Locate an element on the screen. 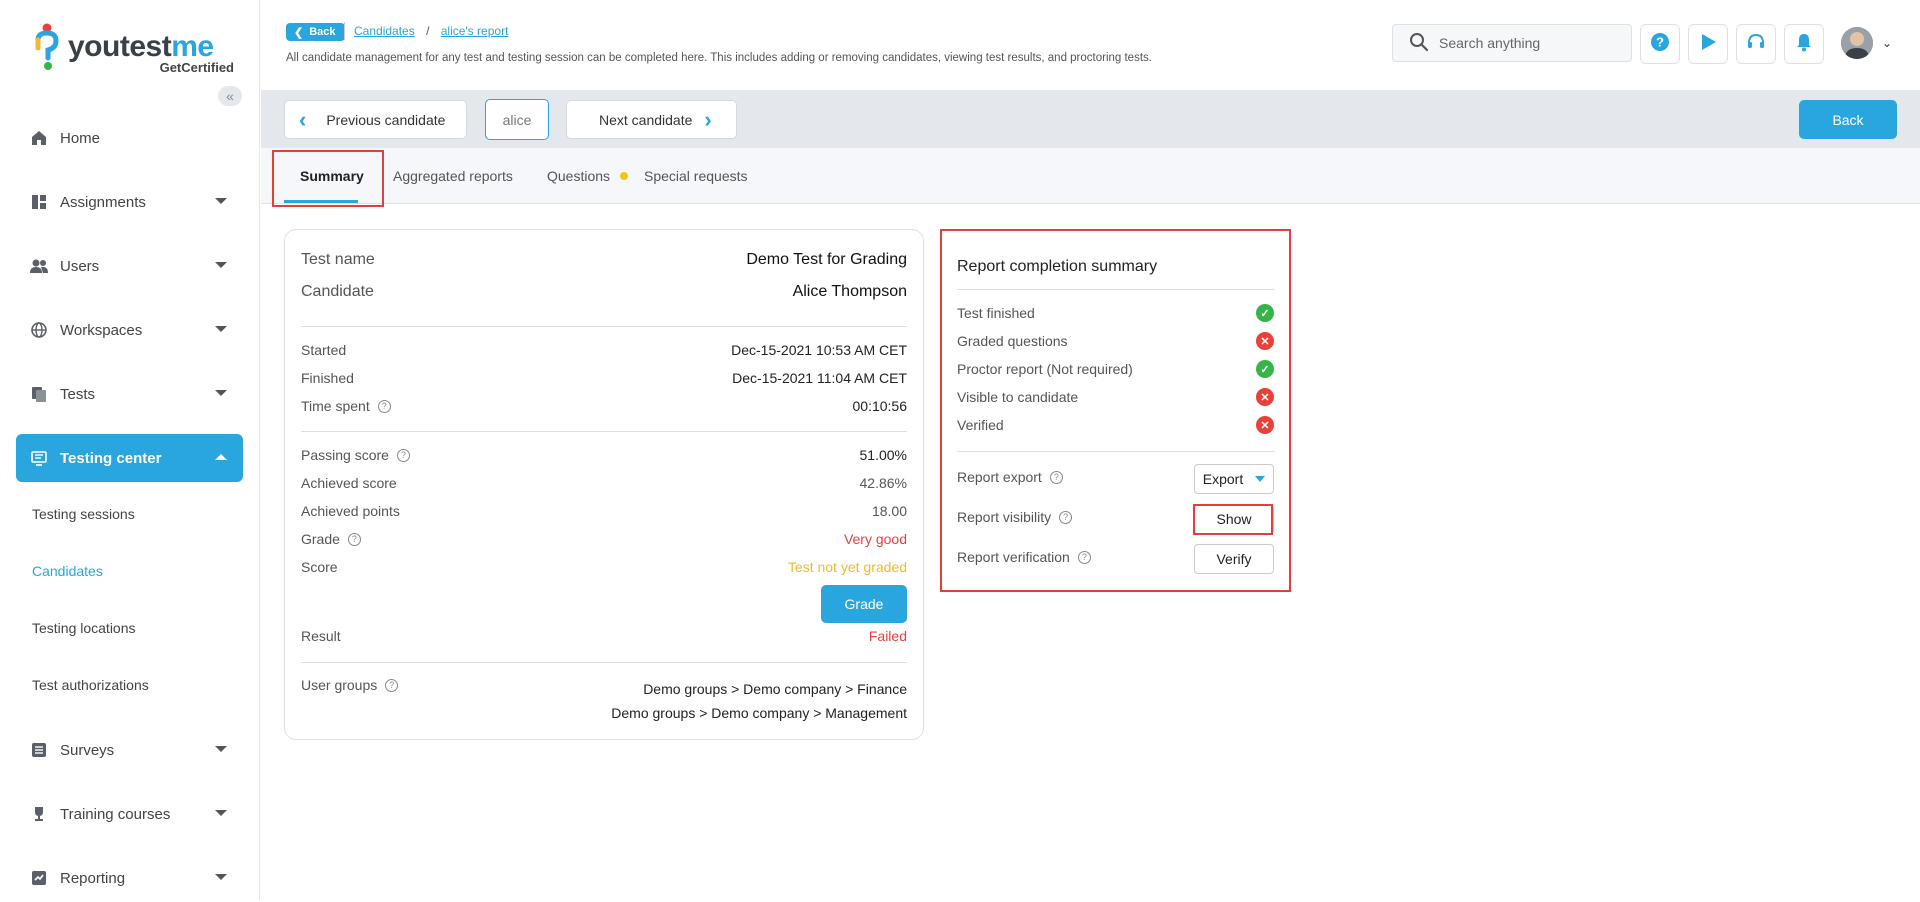 This screenshot has height=902, width=1920. sidebar-item-label: Reporting is located at coordinates (93, 878).